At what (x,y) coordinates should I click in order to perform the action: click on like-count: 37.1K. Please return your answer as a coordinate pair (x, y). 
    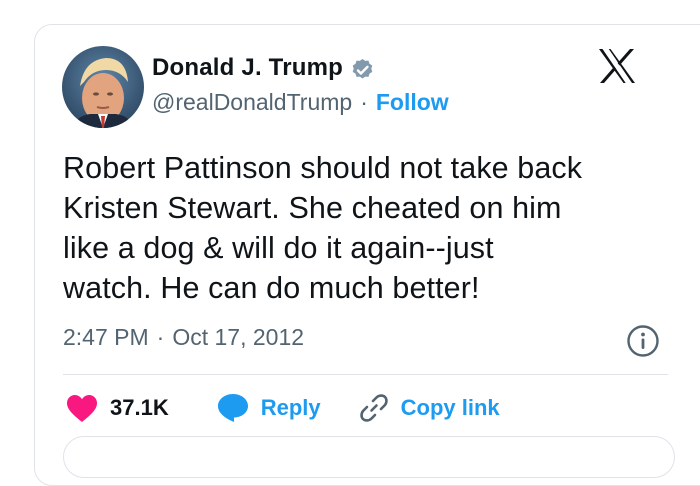
    Looking at the image, I should click on (139, 407).